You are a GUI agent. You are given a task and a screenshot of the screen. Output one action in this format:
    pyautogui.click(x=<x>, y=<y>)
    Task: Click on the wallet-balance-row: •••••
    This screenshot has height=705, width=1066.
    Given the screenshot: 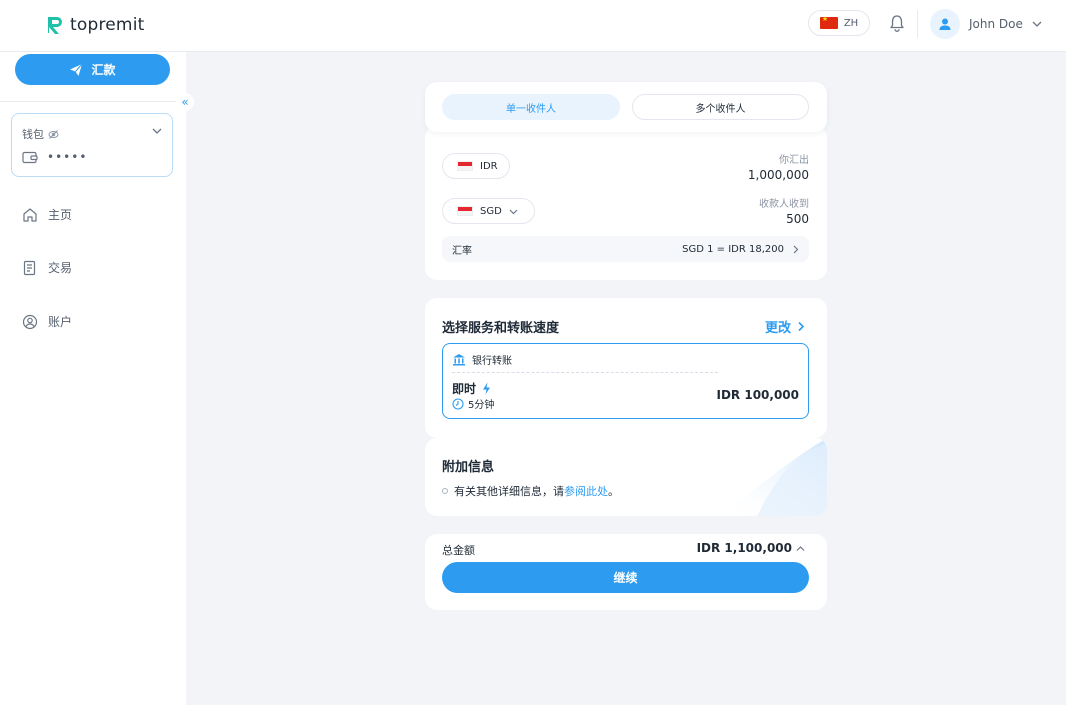 What is the action you would take?
    pyautogui.click(x=54, y=157)
    